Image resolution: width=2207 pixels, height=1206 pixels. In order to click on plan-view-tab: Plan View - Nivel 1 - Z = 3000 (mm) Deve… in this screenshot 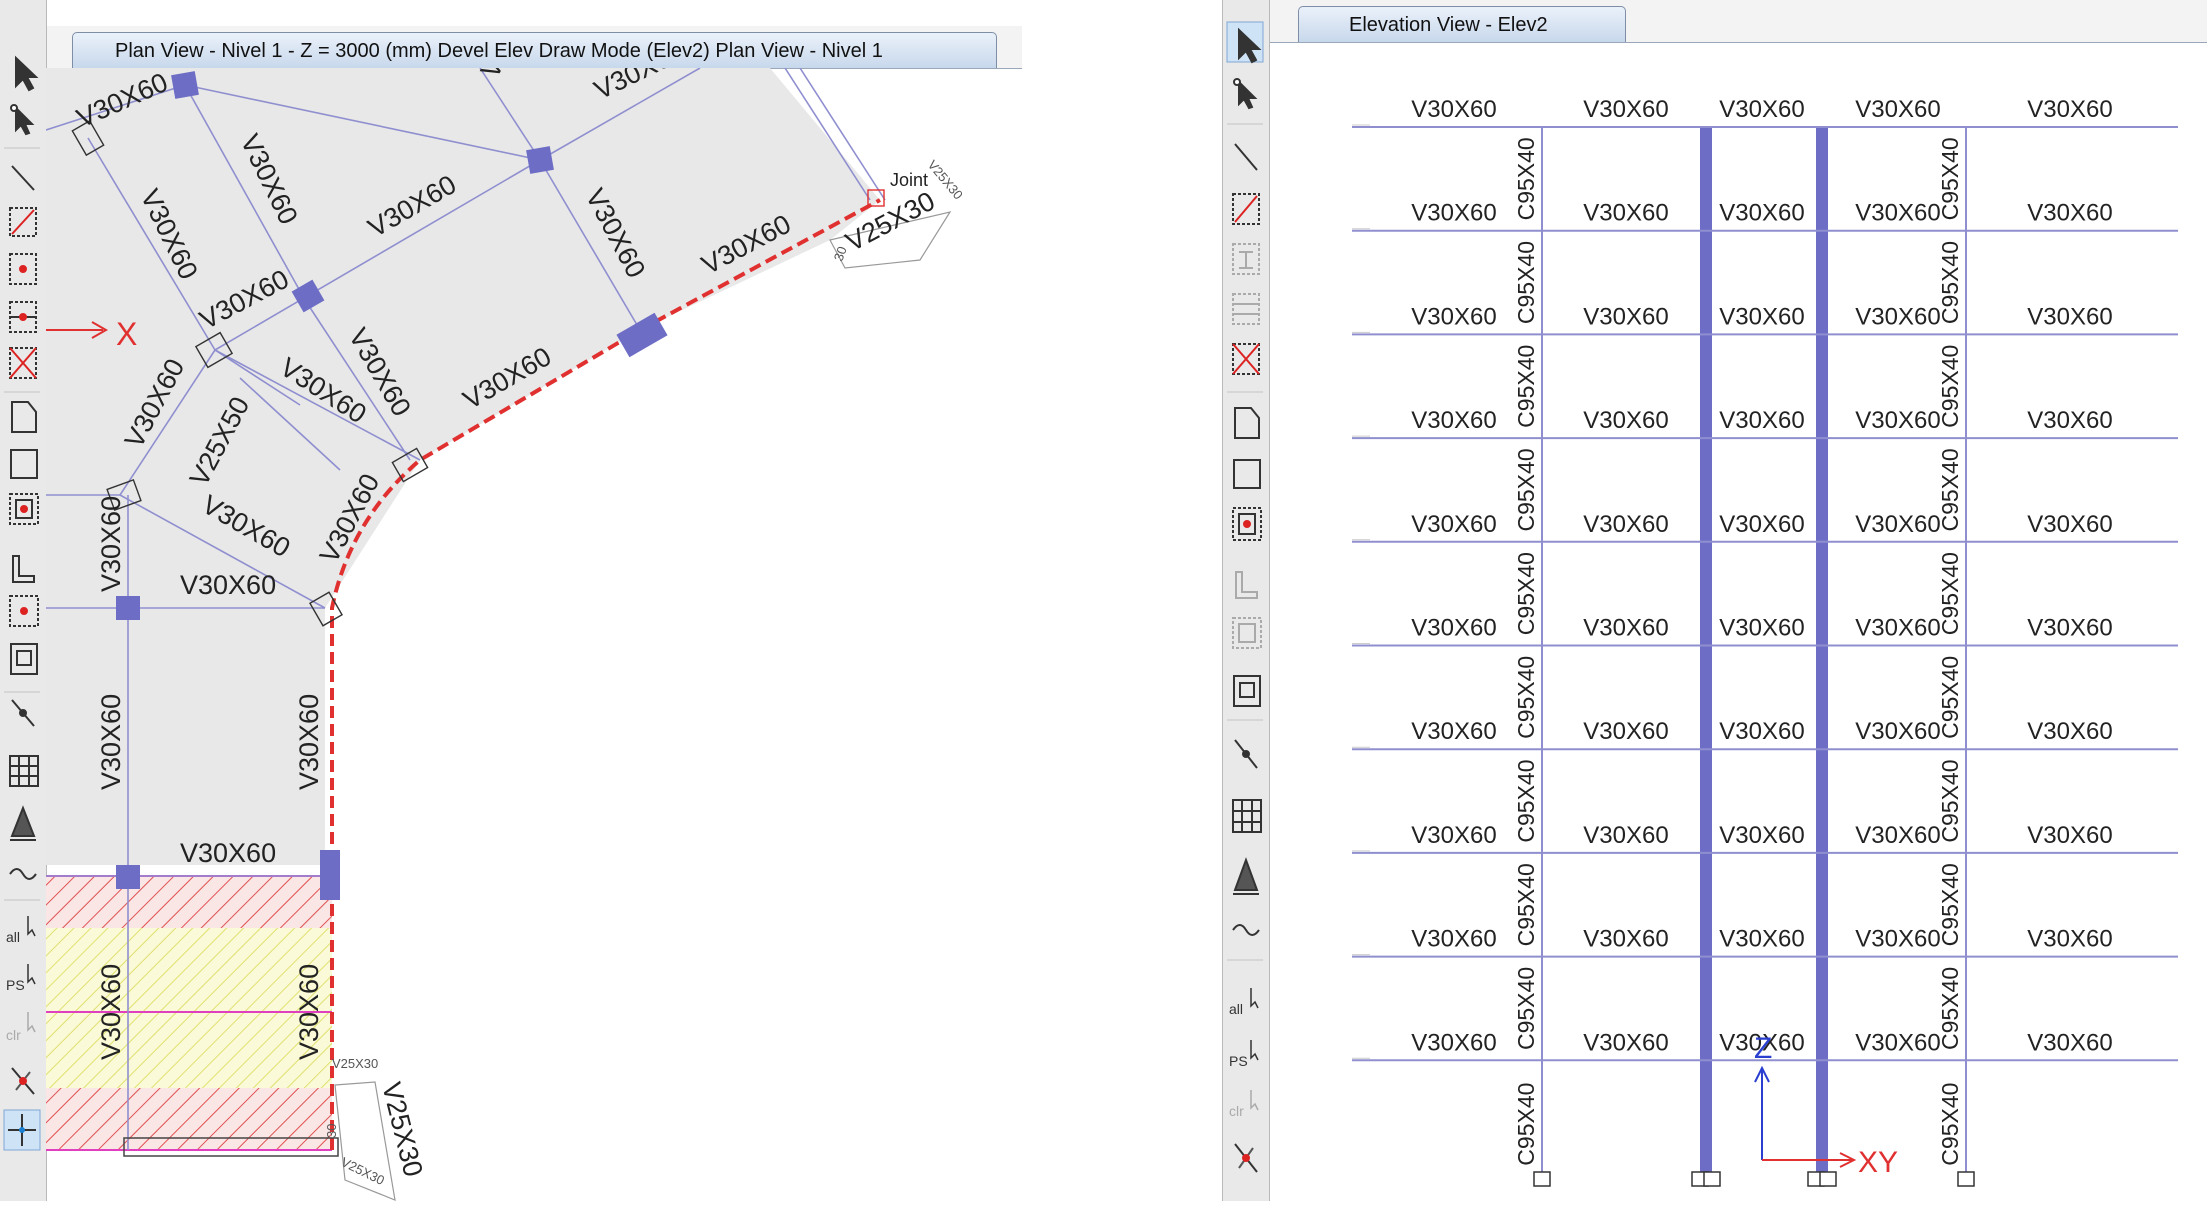, I will do `click(534, 50)`.